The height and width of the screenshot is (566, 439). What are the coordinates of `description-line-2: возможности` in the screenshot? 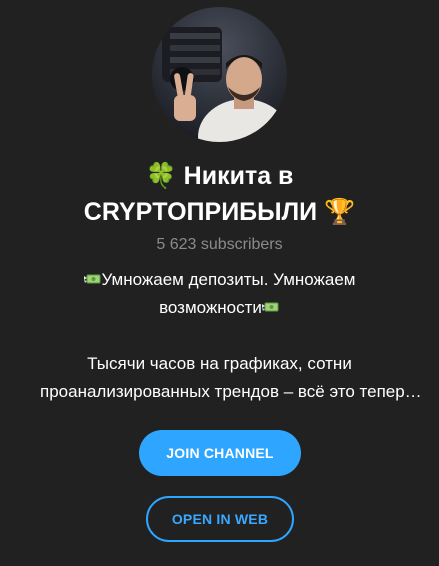 It's located at (219, 308).